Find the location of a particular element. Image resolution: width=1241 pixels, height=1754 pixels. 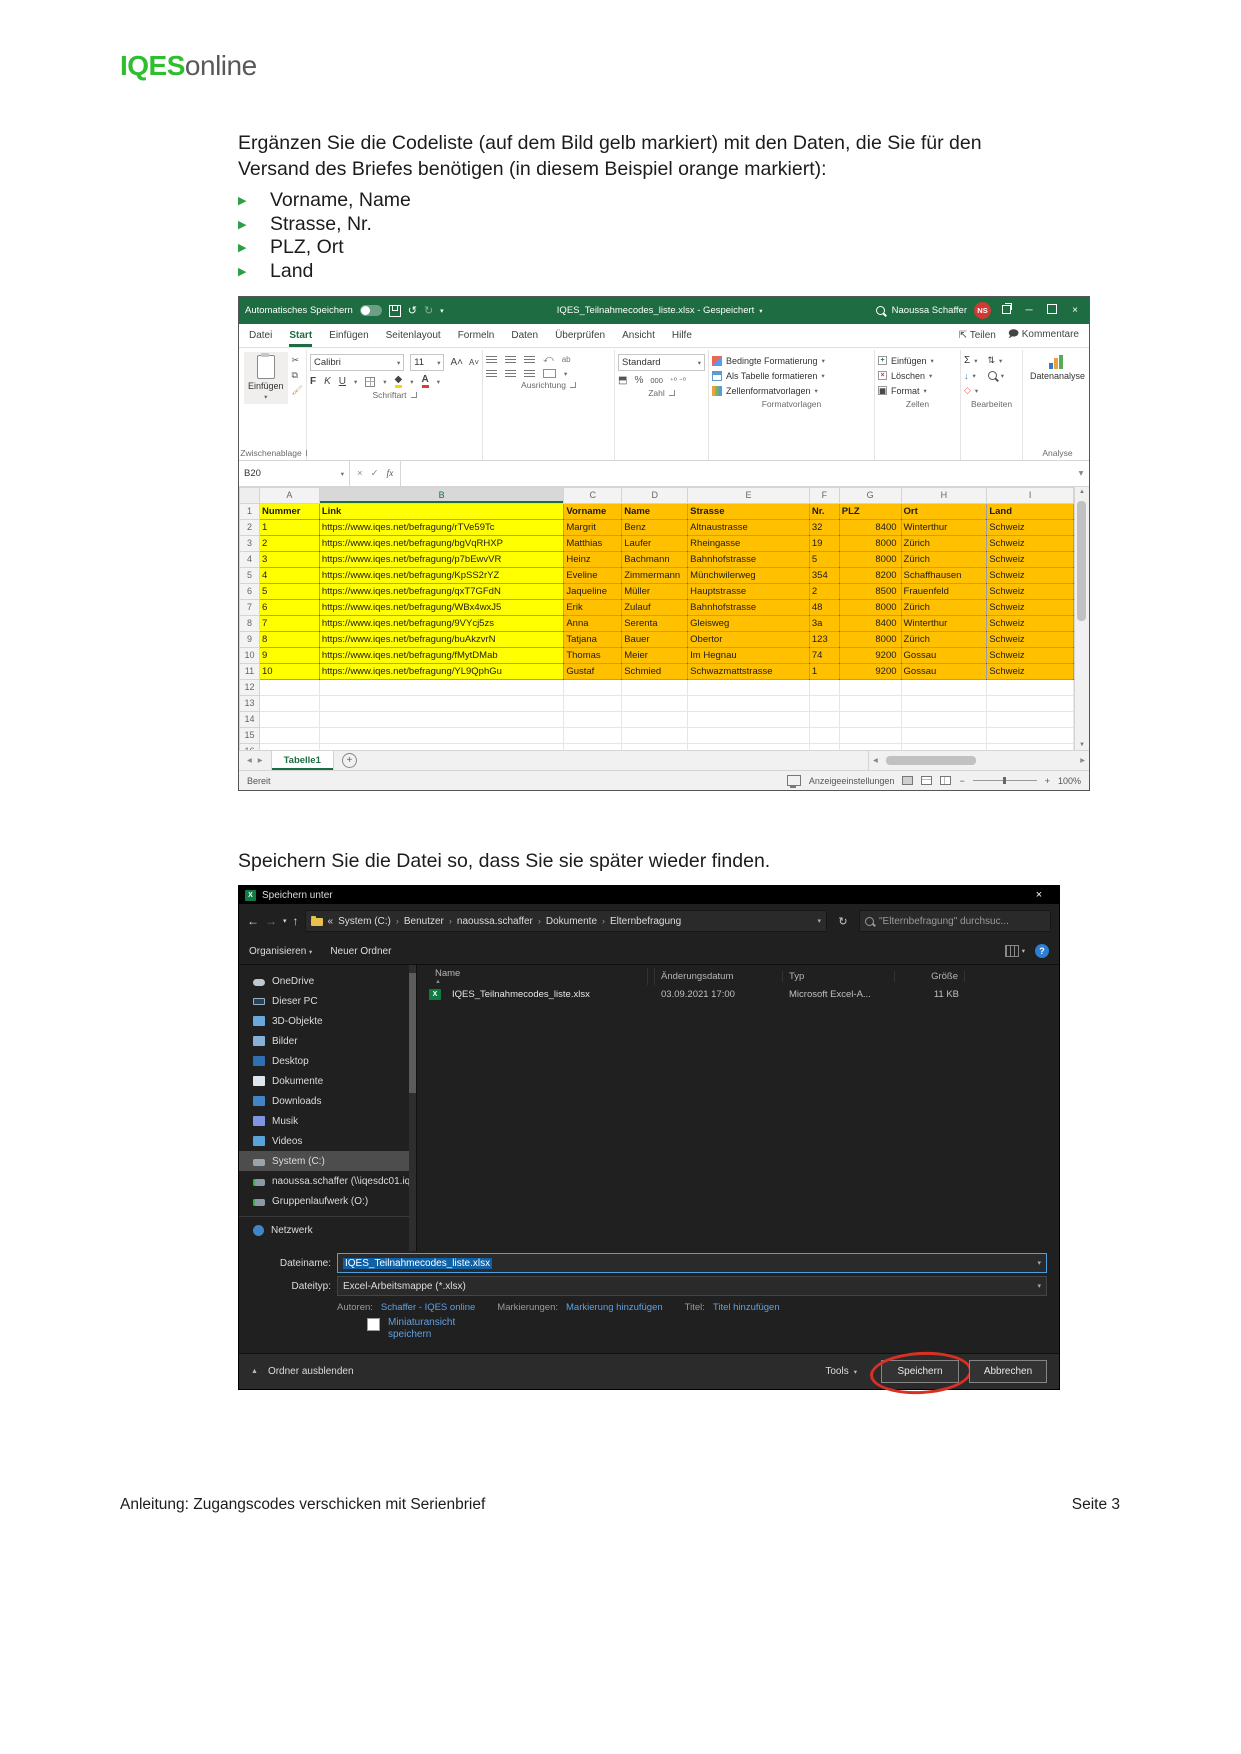

comments-button: 🗩 Kommentare is located at coordinates (1043, 335).